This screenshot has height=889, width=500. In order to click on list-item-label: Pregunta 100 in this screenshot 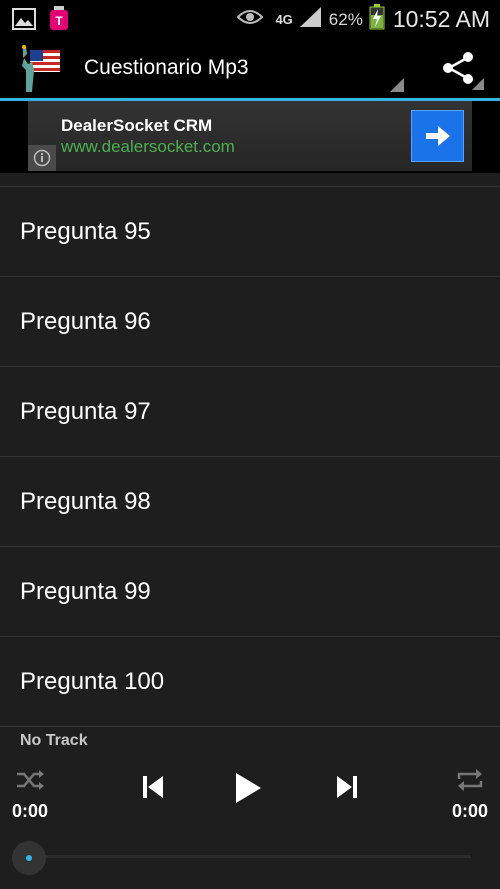, I will do `click(92, 681)`.